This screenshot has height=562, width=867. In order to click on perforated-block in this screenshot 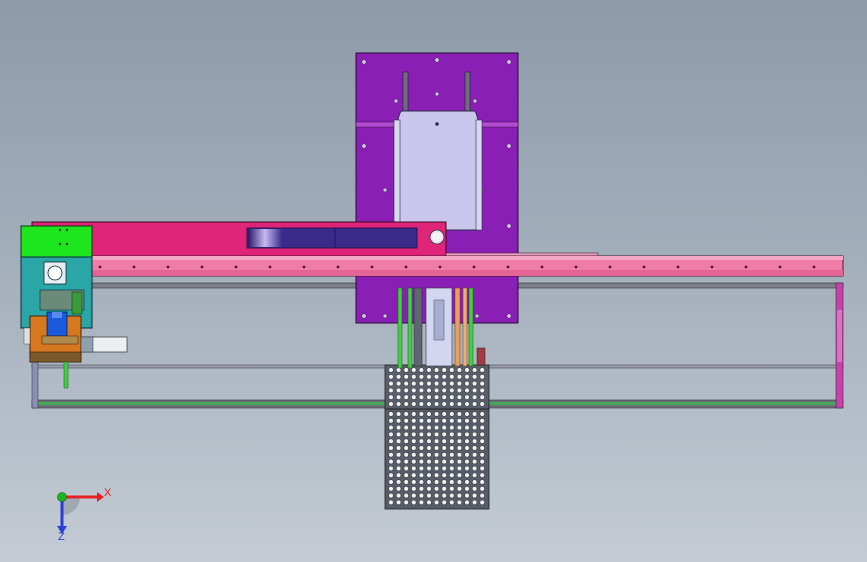, I will do `click(437, 437)`.